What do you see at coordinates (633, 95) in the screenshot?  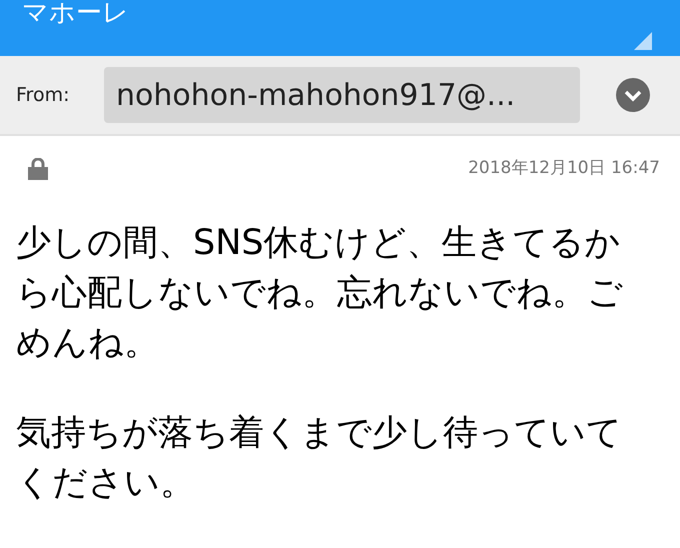 I see `chevron-down-icon` at bounding box center [633, 95].